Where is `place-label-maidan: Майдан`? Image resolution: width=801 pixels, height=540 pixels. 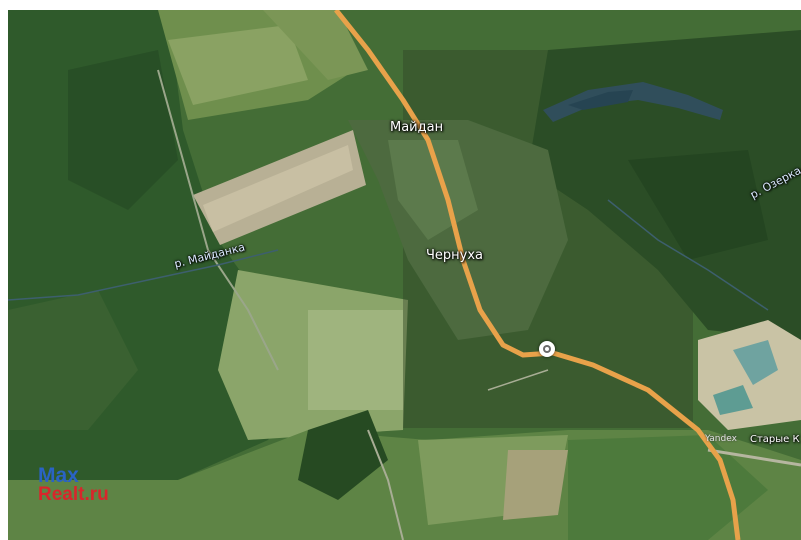 place-label-maidan: Майдан is located at coordinates (417, 127).